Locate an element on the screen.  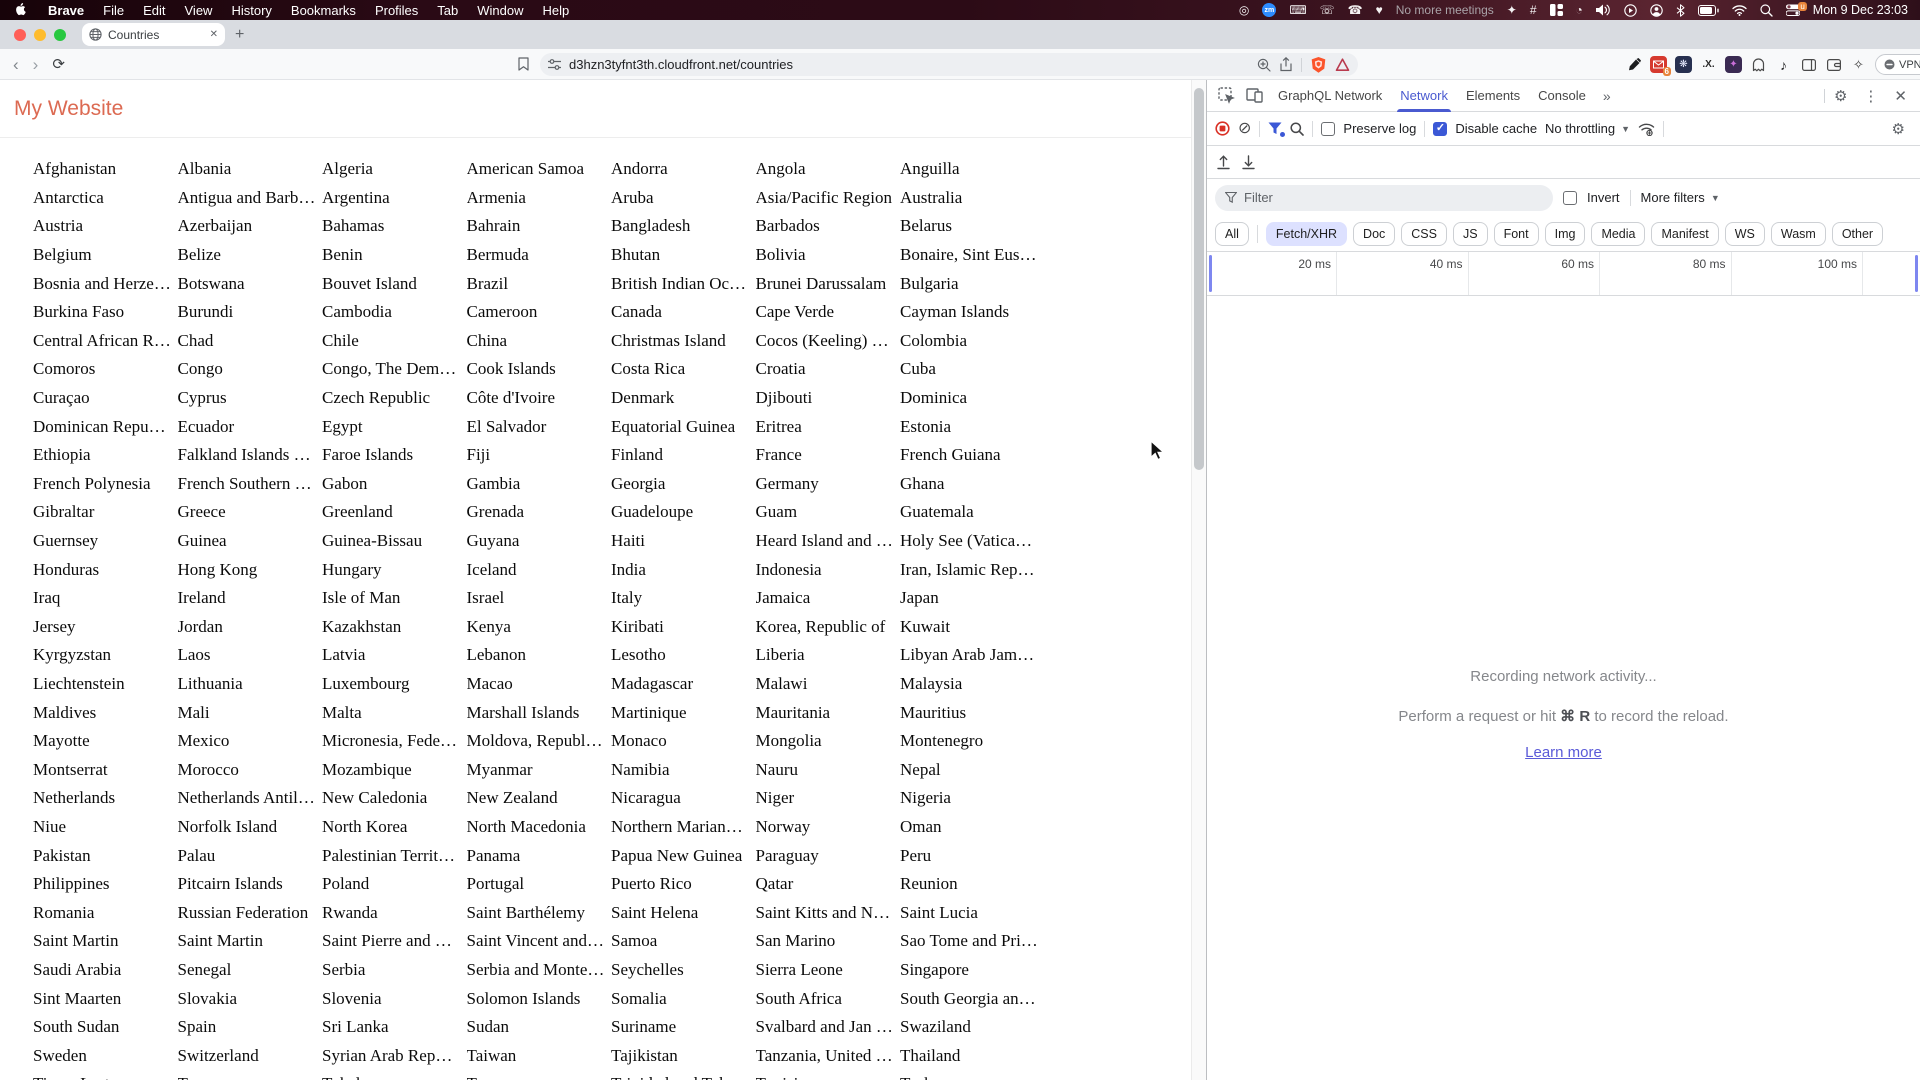
meeting-status-text: No more meetings is located at coordinates (1445, 10).